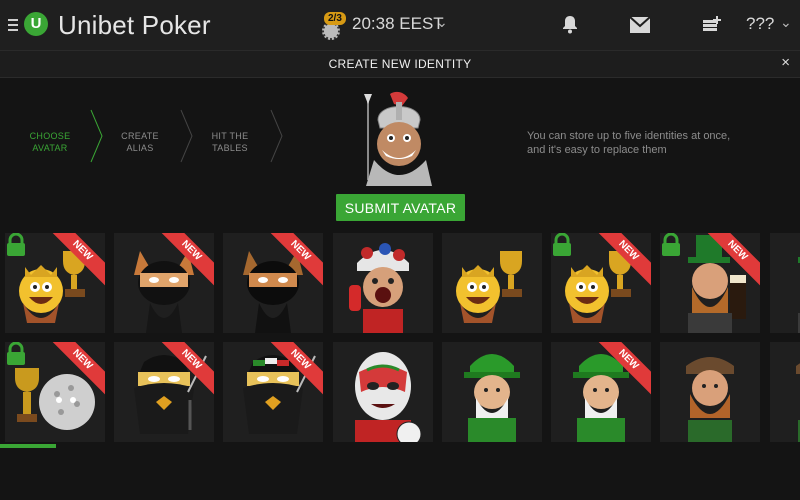  Describe the element at coordinates (785, 62) in the screenshot. I see `close-icon: ×` at that location.